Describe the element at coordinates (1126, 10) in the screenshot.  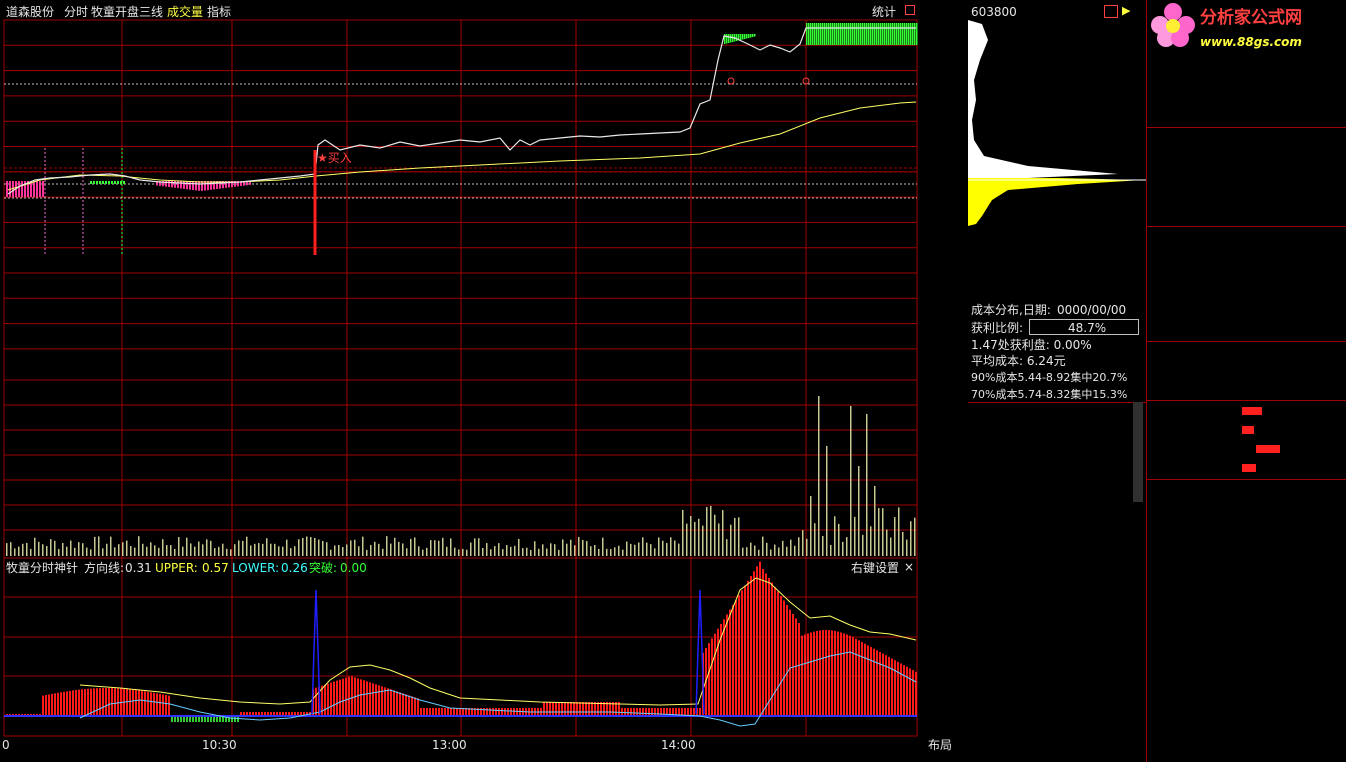
I see `arrow-right-icon: ▶` at that location.